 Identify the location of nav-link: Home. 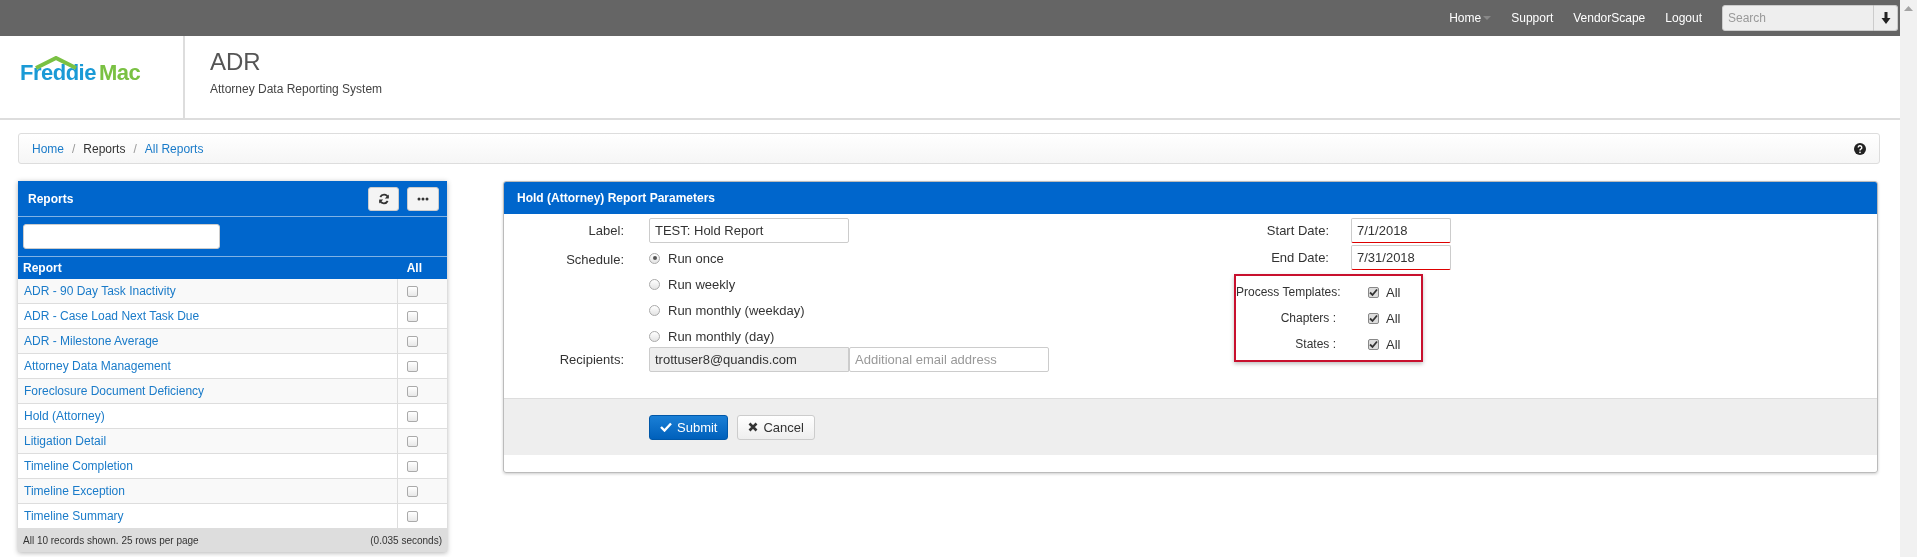
(1470, 18).